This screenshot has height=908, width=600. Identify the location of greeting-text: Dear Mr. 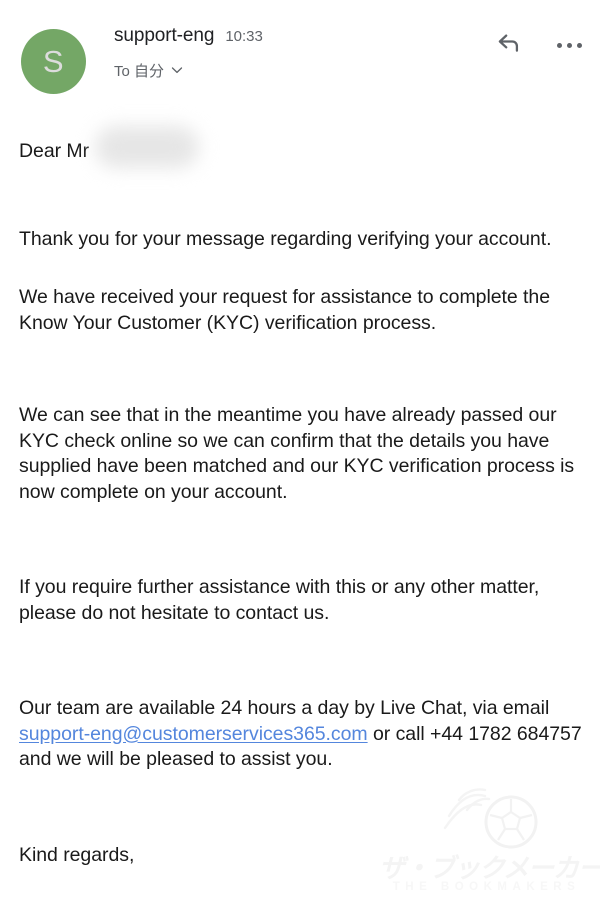
(54, 151).